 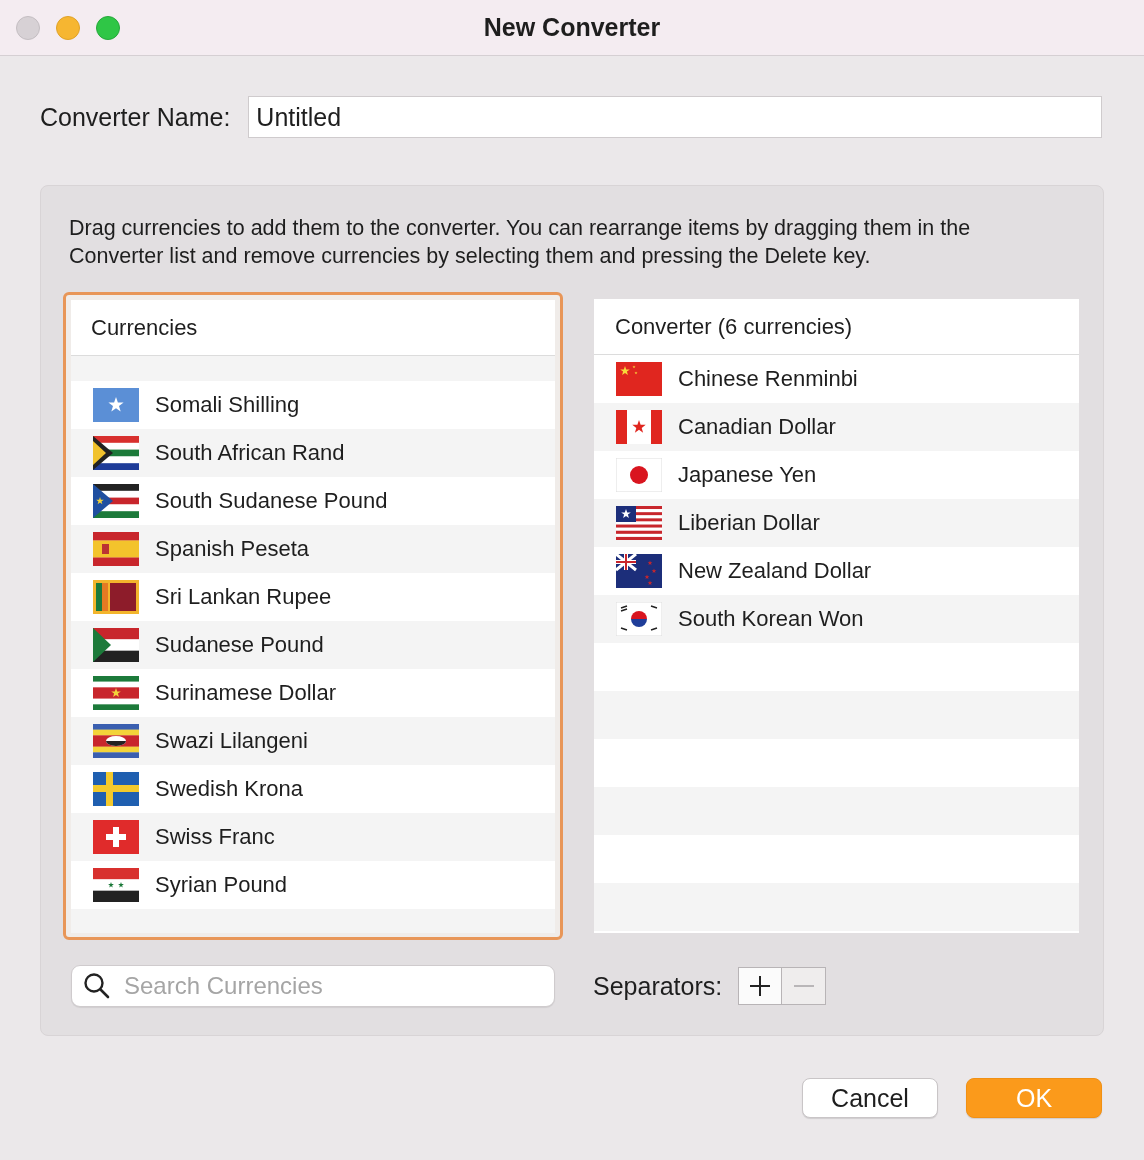 What do you see at coordinates (836, 523) in the screenshot?
I see `converter-row: Liberian Dollar` at bounding box center [836, 523].